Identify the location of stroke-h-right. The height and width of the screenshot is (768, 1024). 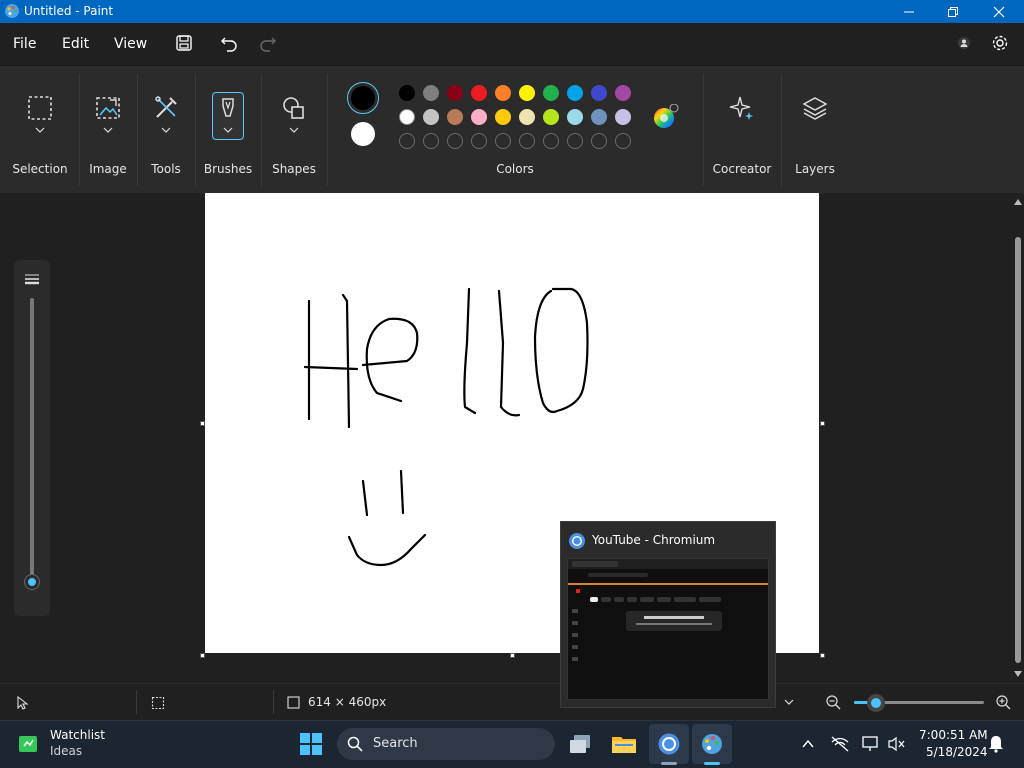
(346, 361).